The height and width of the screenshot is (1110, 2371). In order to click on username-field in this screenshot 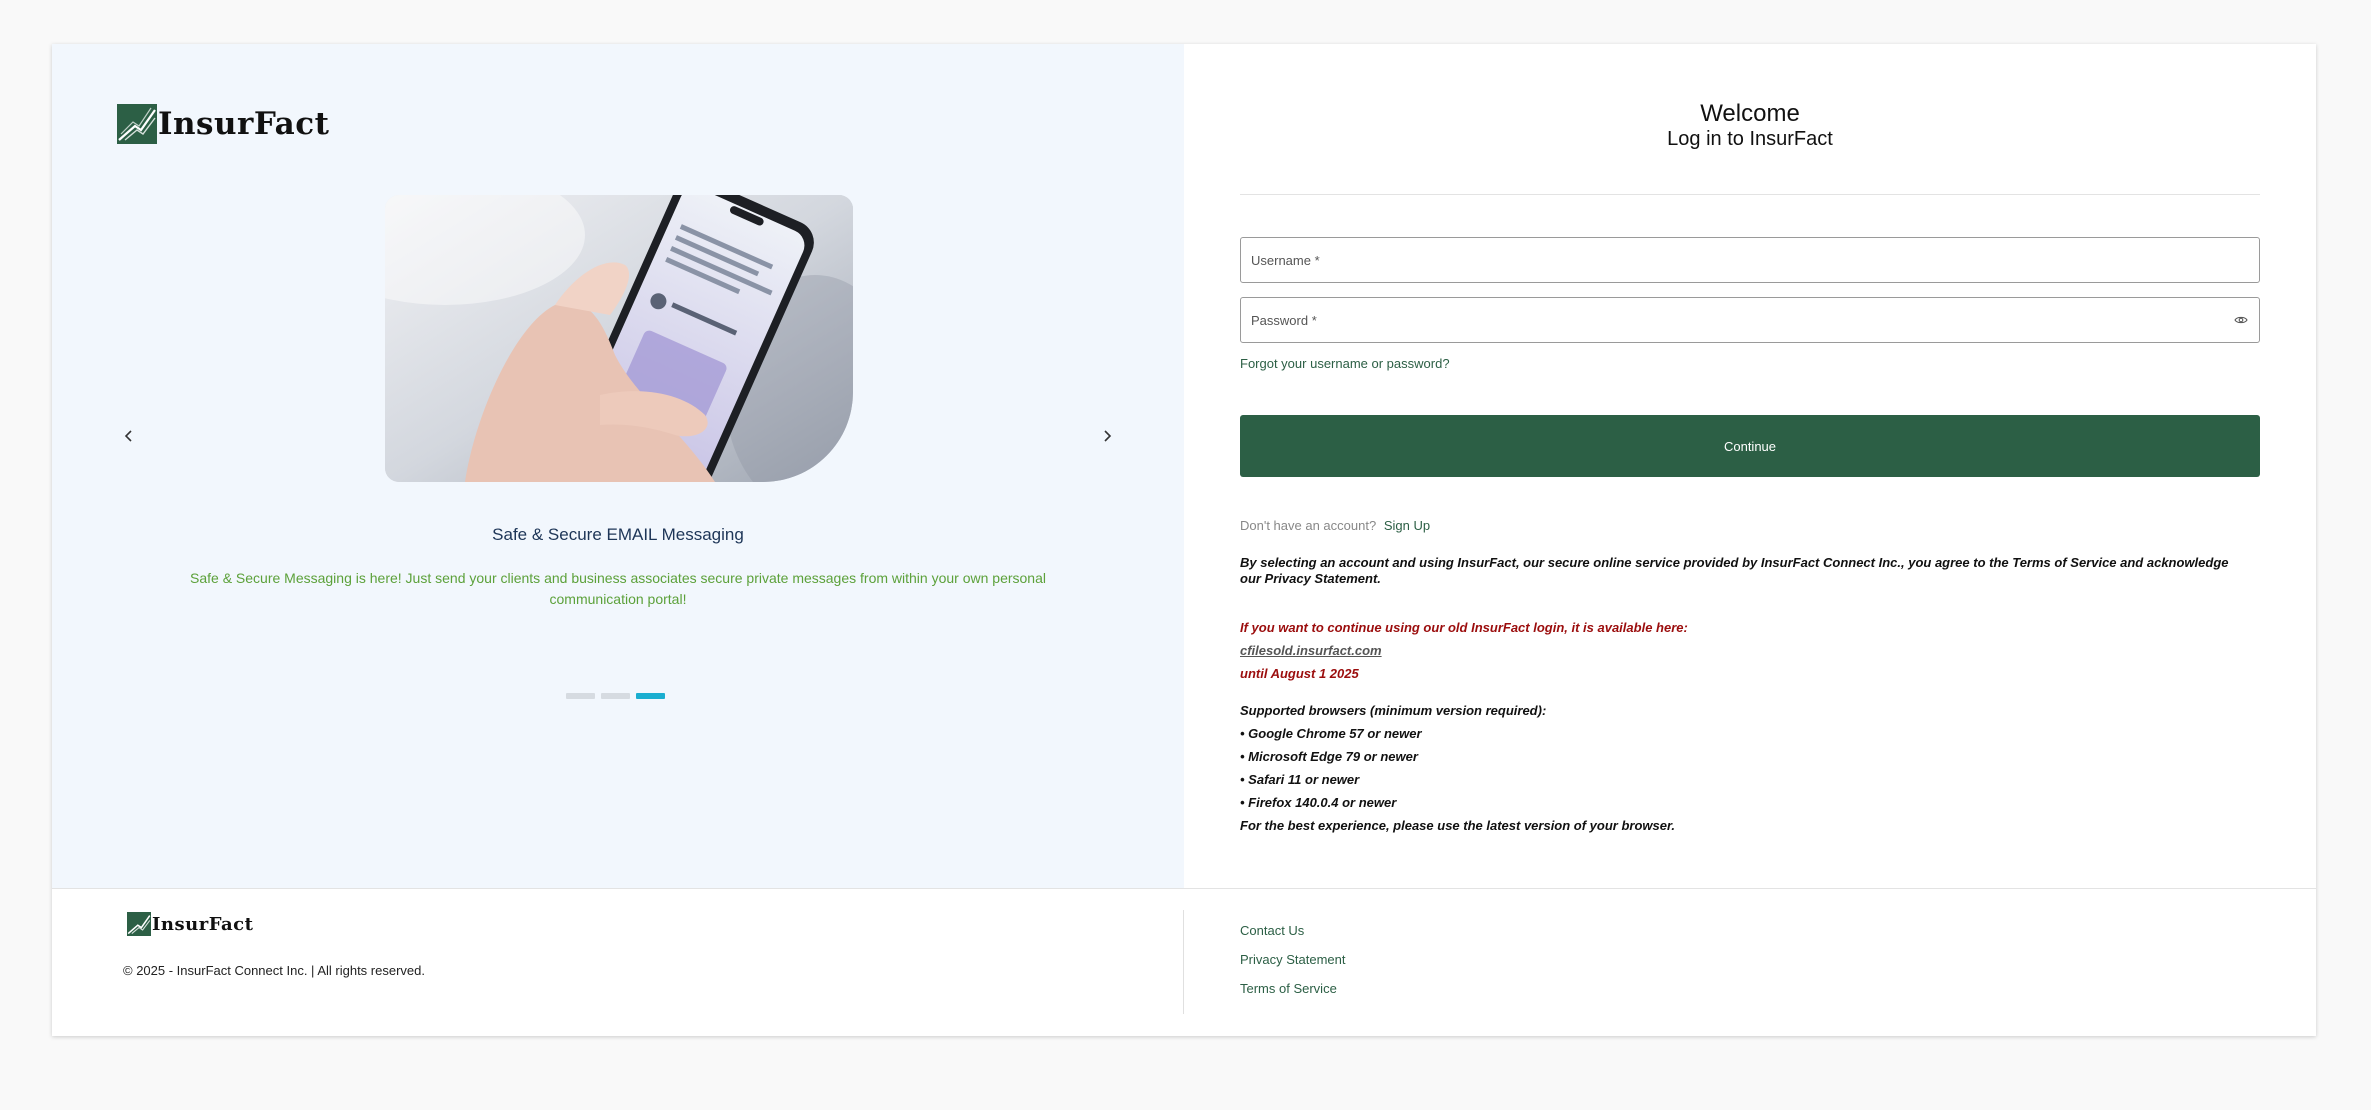, I will do `click(1750, 260)`.